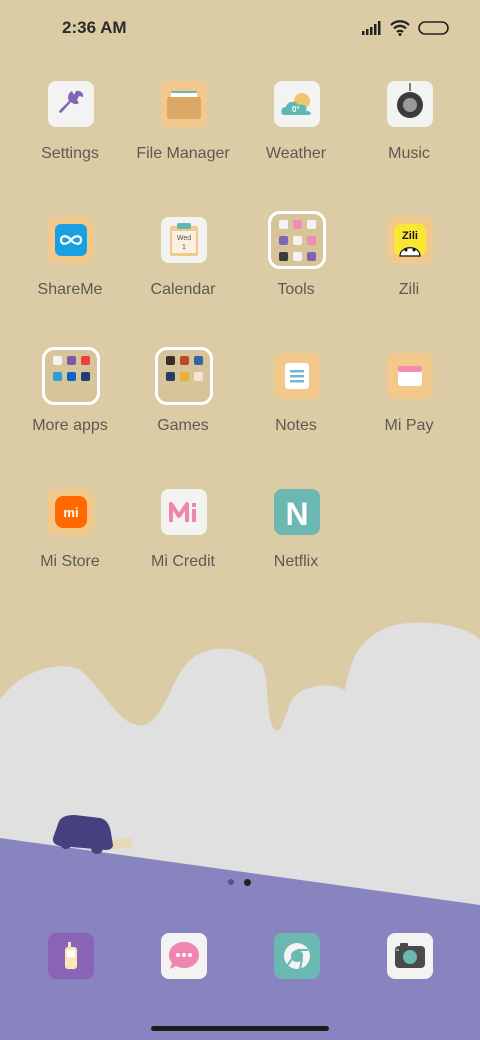 The height and width of the screenshot is (1040, 480). Describe the element at coordinates (183, 289) in the screenshot. I see `app-label: Calendar` at that location.